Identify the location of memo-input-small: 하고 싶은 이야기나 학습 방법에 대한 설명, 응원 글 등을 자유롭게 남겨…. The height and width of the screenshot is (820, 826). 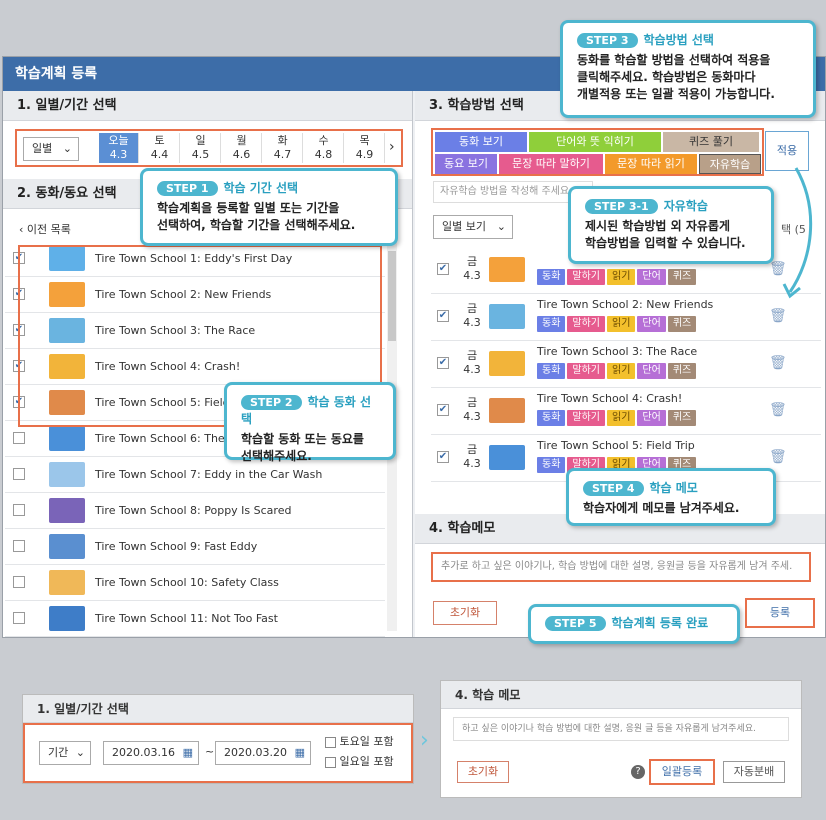
(621, 729).